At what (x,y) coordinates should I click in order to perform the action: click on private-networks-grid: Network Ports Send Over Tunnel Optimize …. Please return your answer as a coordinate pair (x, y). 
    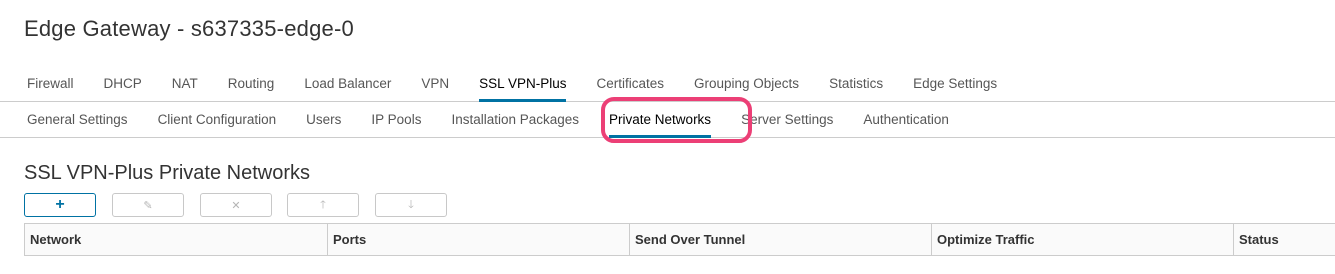
    Looking at the image, I should click on (679, 239).